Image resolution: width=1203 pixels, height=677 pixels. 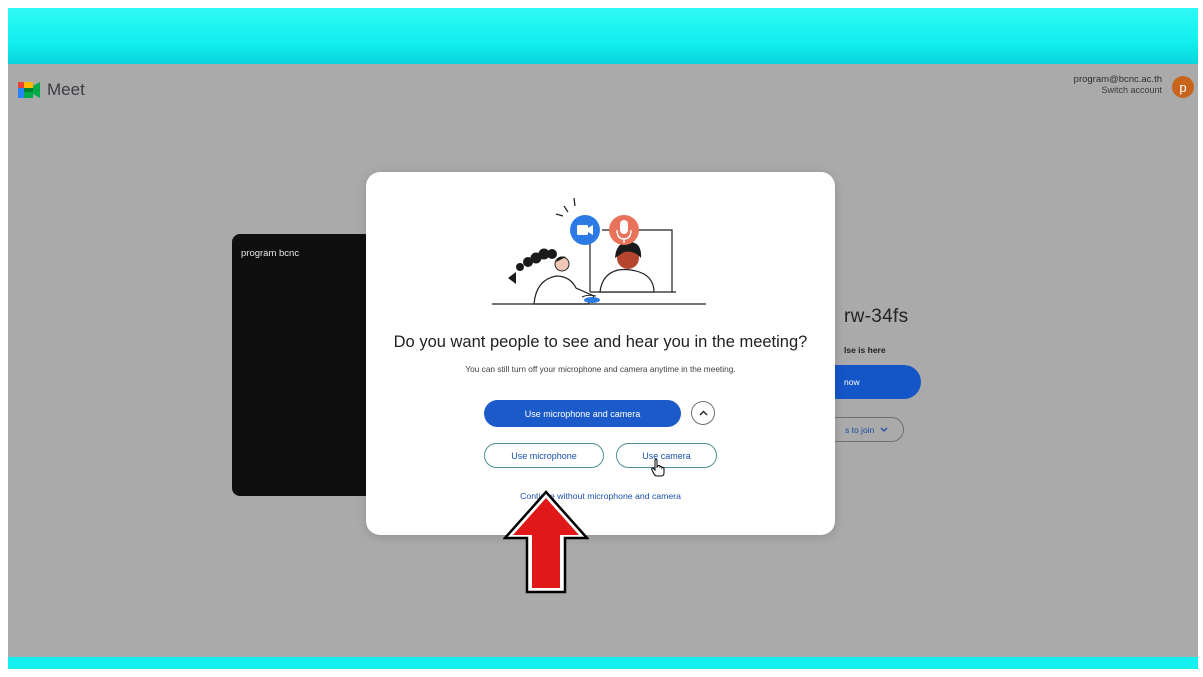 What do you see at coordinates (1117, 79) in the screenshot?
I see `account-email: program@bcnc.ac.th` at bounding box center [1117, 79].